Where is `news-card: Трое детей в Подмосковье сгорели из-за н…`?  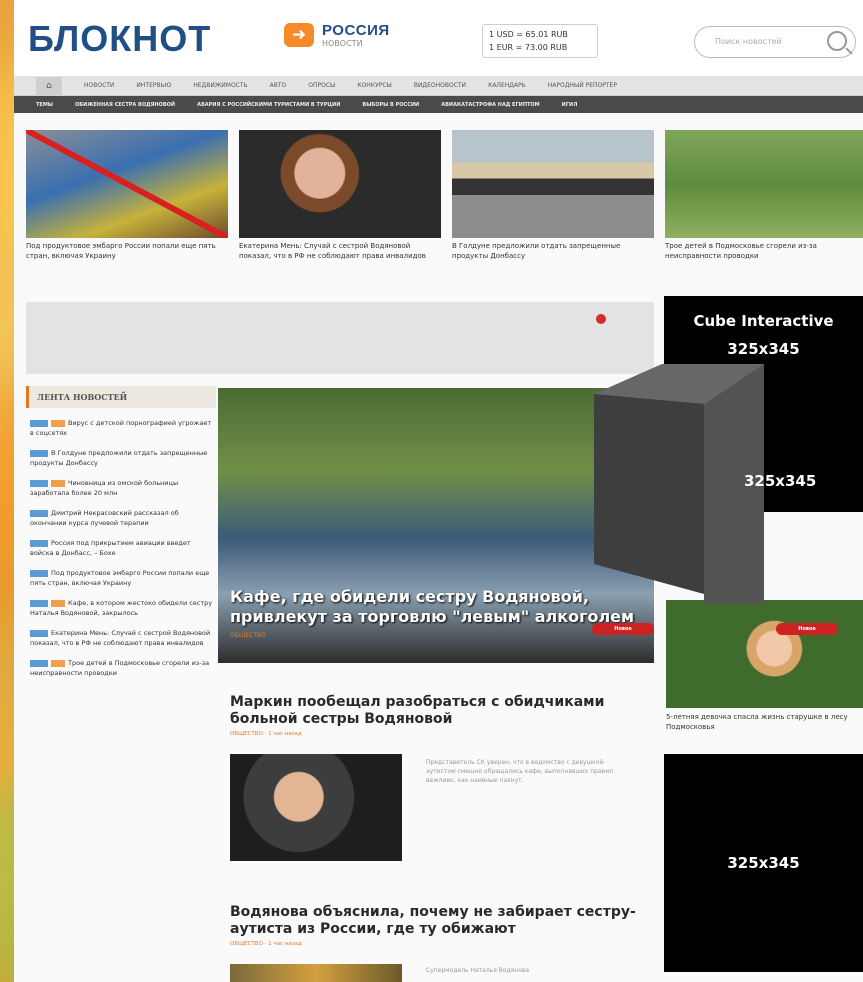
news-card: Трое детей в Подмосковье сгорели из-за н… is located at coordinates (764, 195).